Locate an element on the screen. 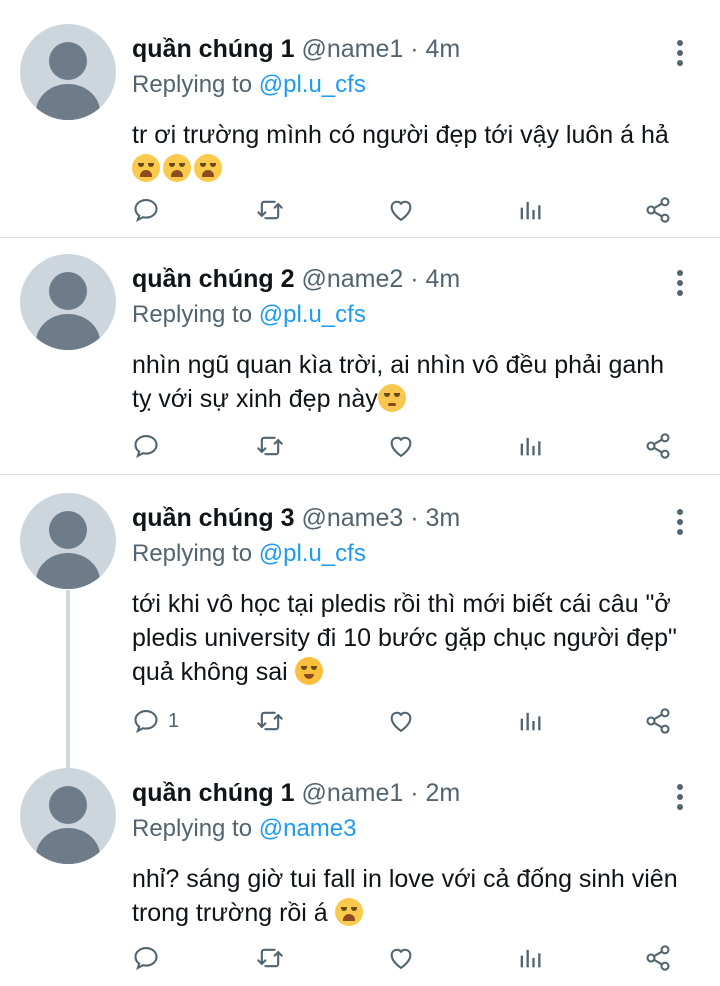  user-handle: @name2 is located at coordinates (352, 279).